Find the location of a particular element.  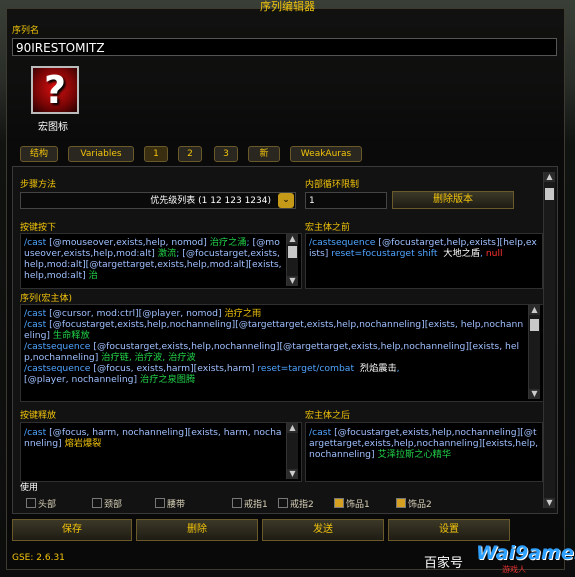

checkbox-trinket1 is located at coordinates (339, 503).